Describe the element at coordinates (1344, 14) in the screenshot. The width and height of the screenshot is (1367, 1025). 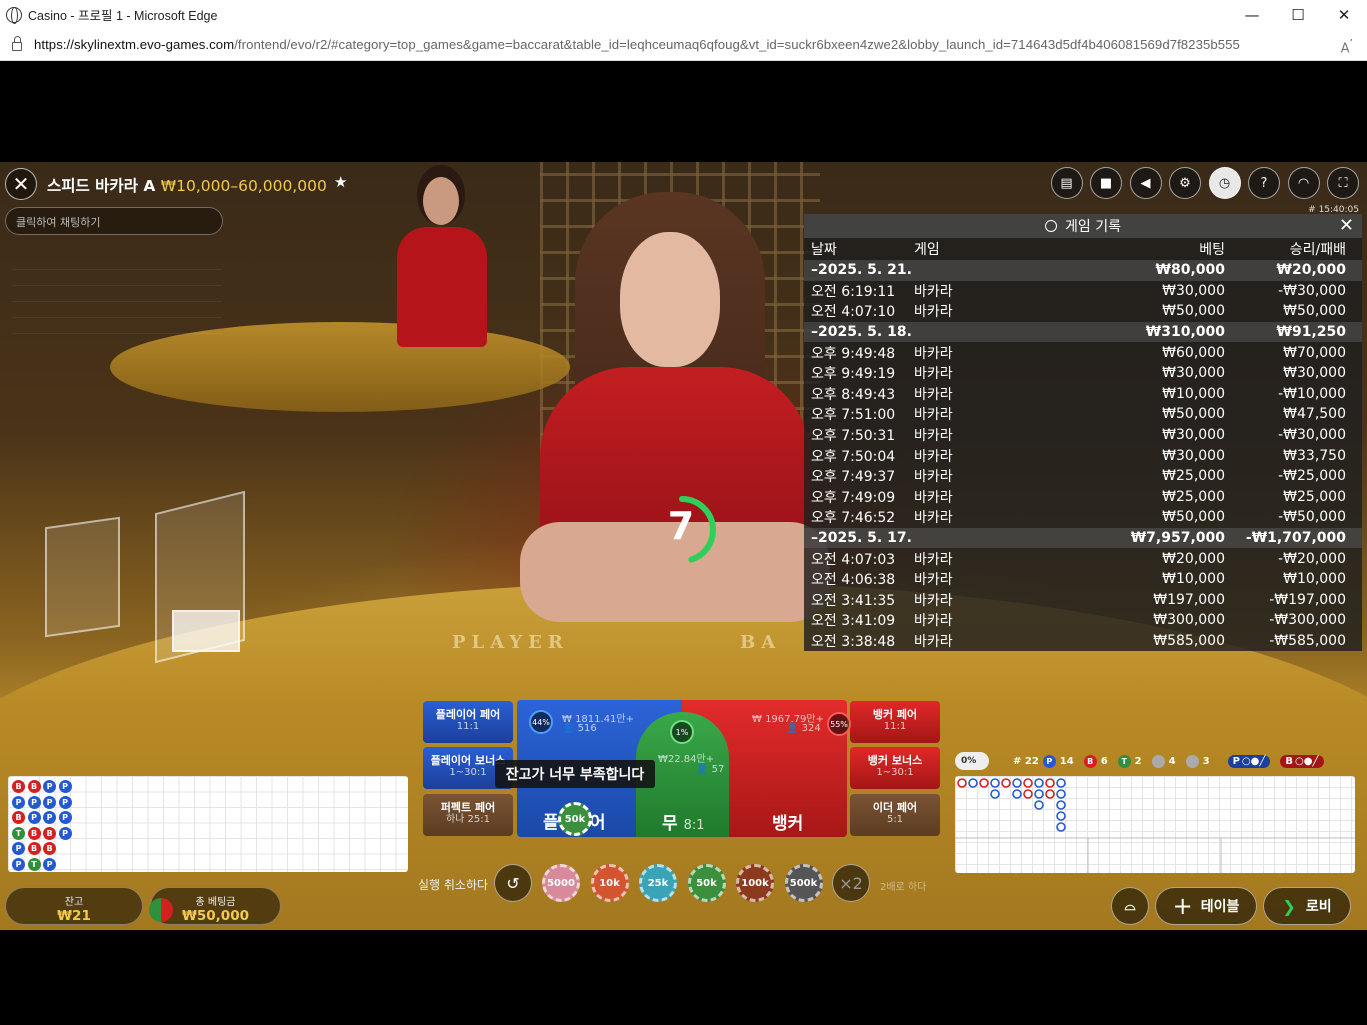
I see `close-window-button: ✕` at that location.